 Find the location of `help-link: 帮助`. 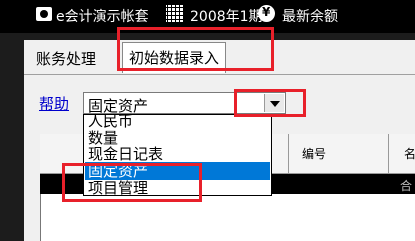

help-link: 帮助 is located at coordinates (54, 103).